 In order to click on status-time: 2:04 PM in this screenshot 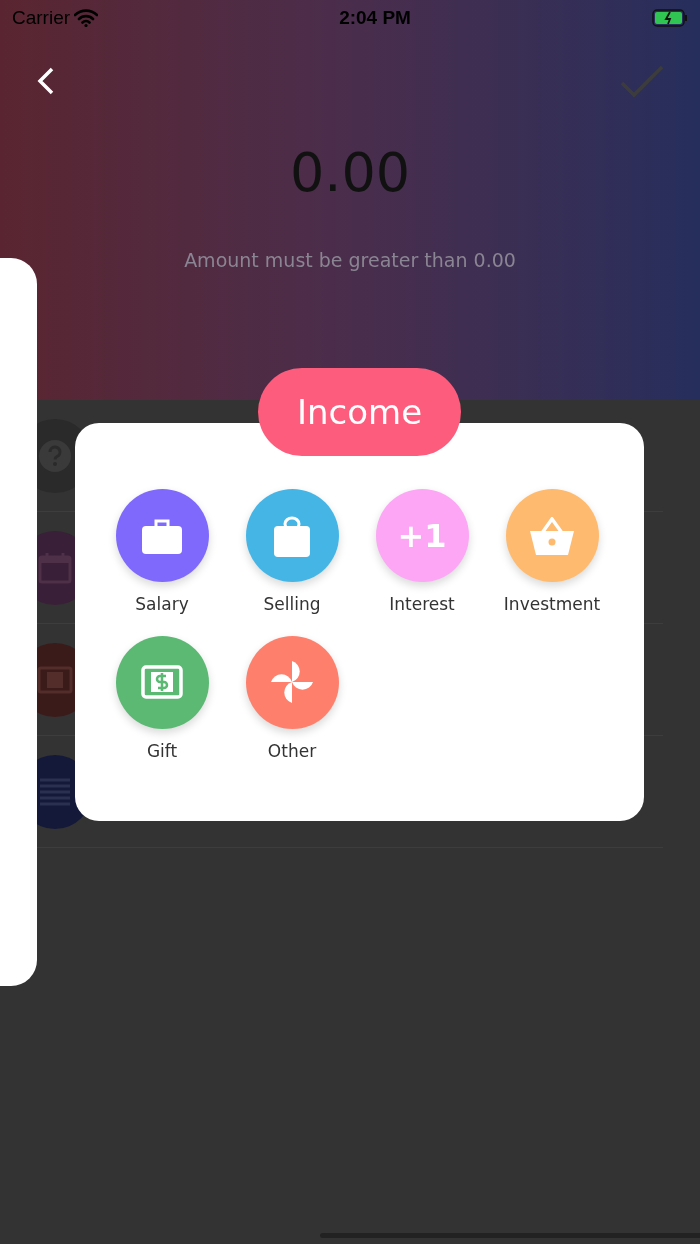, I will do `click(375, 17)`.